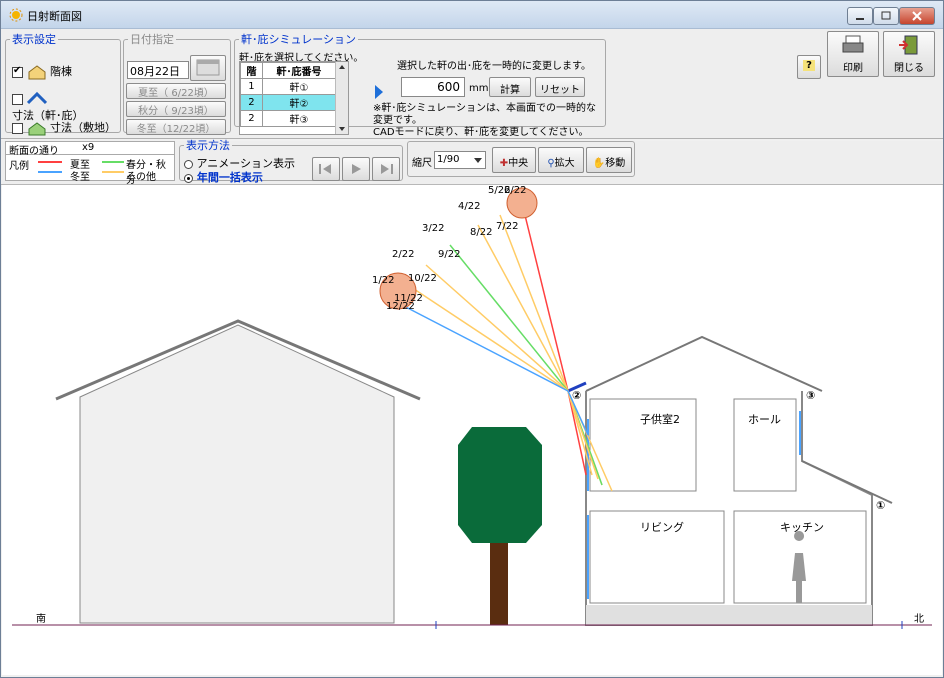 The image size is (944, 678). I want to click on view-controls: 縮尺 1/90 ✚中央 ⚲拡大 ✋移動, so click(521, 159).